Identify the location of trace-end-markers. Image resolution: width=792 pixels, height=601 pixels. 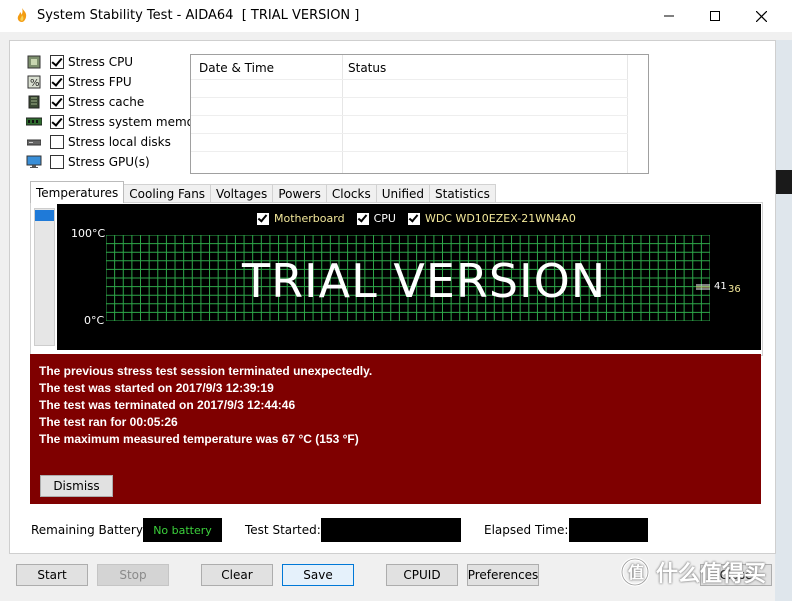
(703, 287).